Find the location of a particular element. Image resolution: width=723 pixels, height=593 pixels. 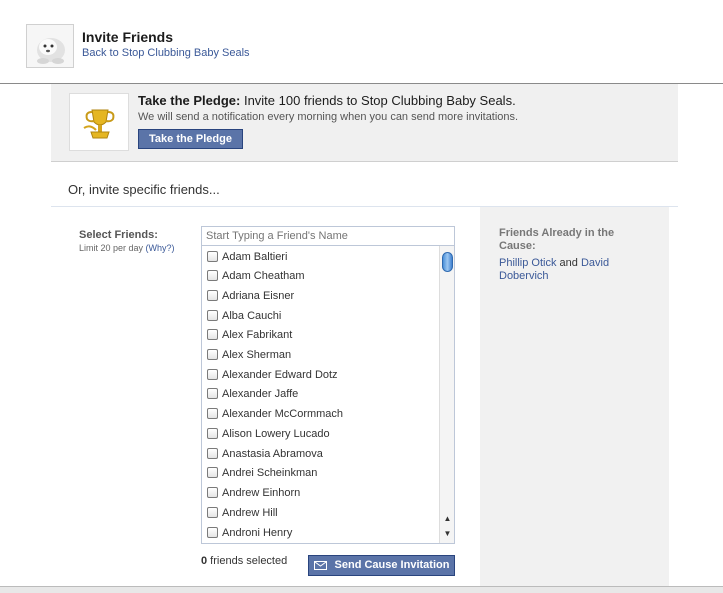

cause-avatar is located at coordinates (50, 46).